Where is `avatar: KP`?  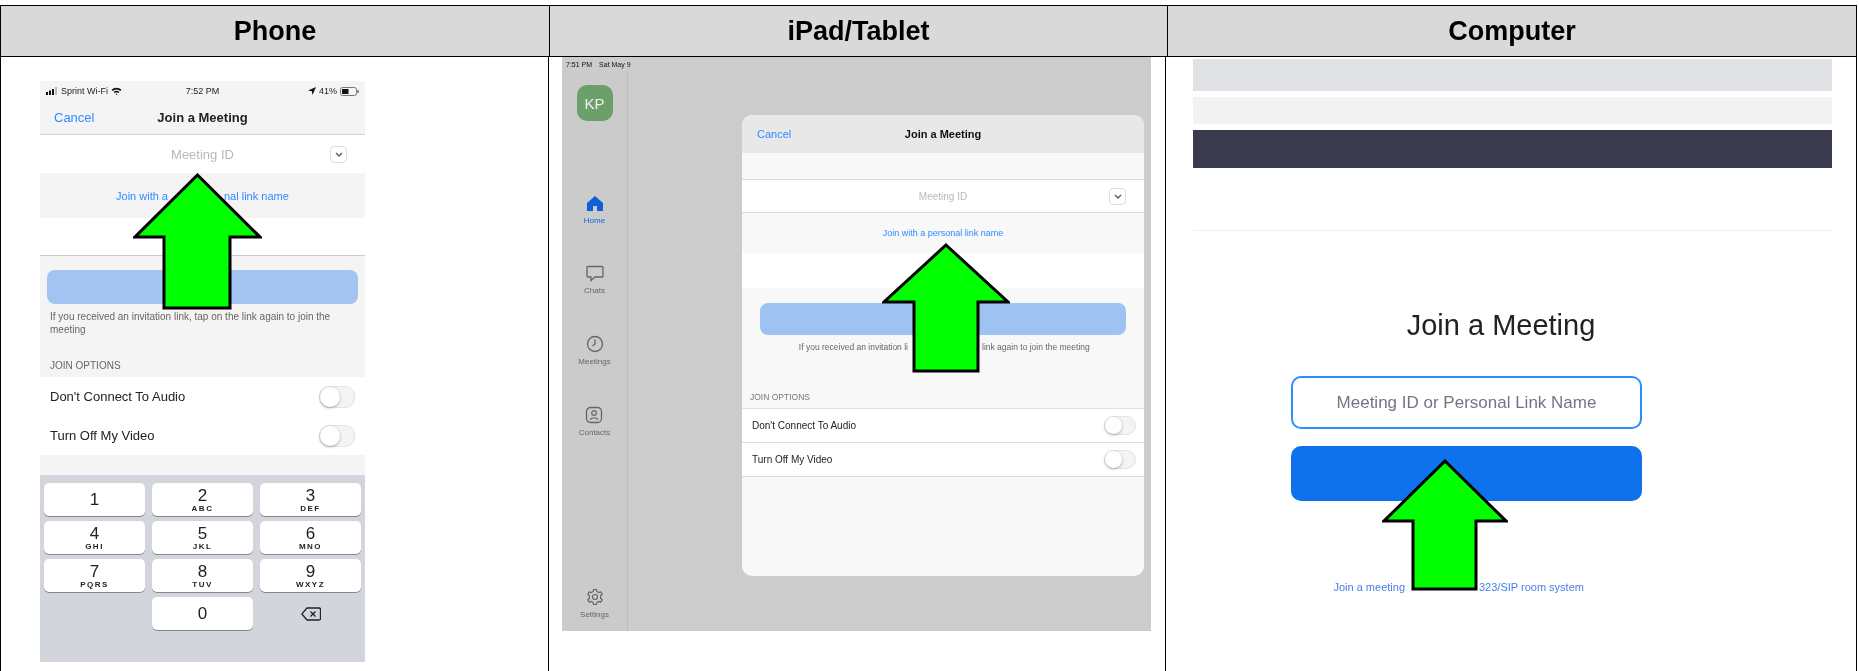
avatar: KP is located at coordinates (594, 103).